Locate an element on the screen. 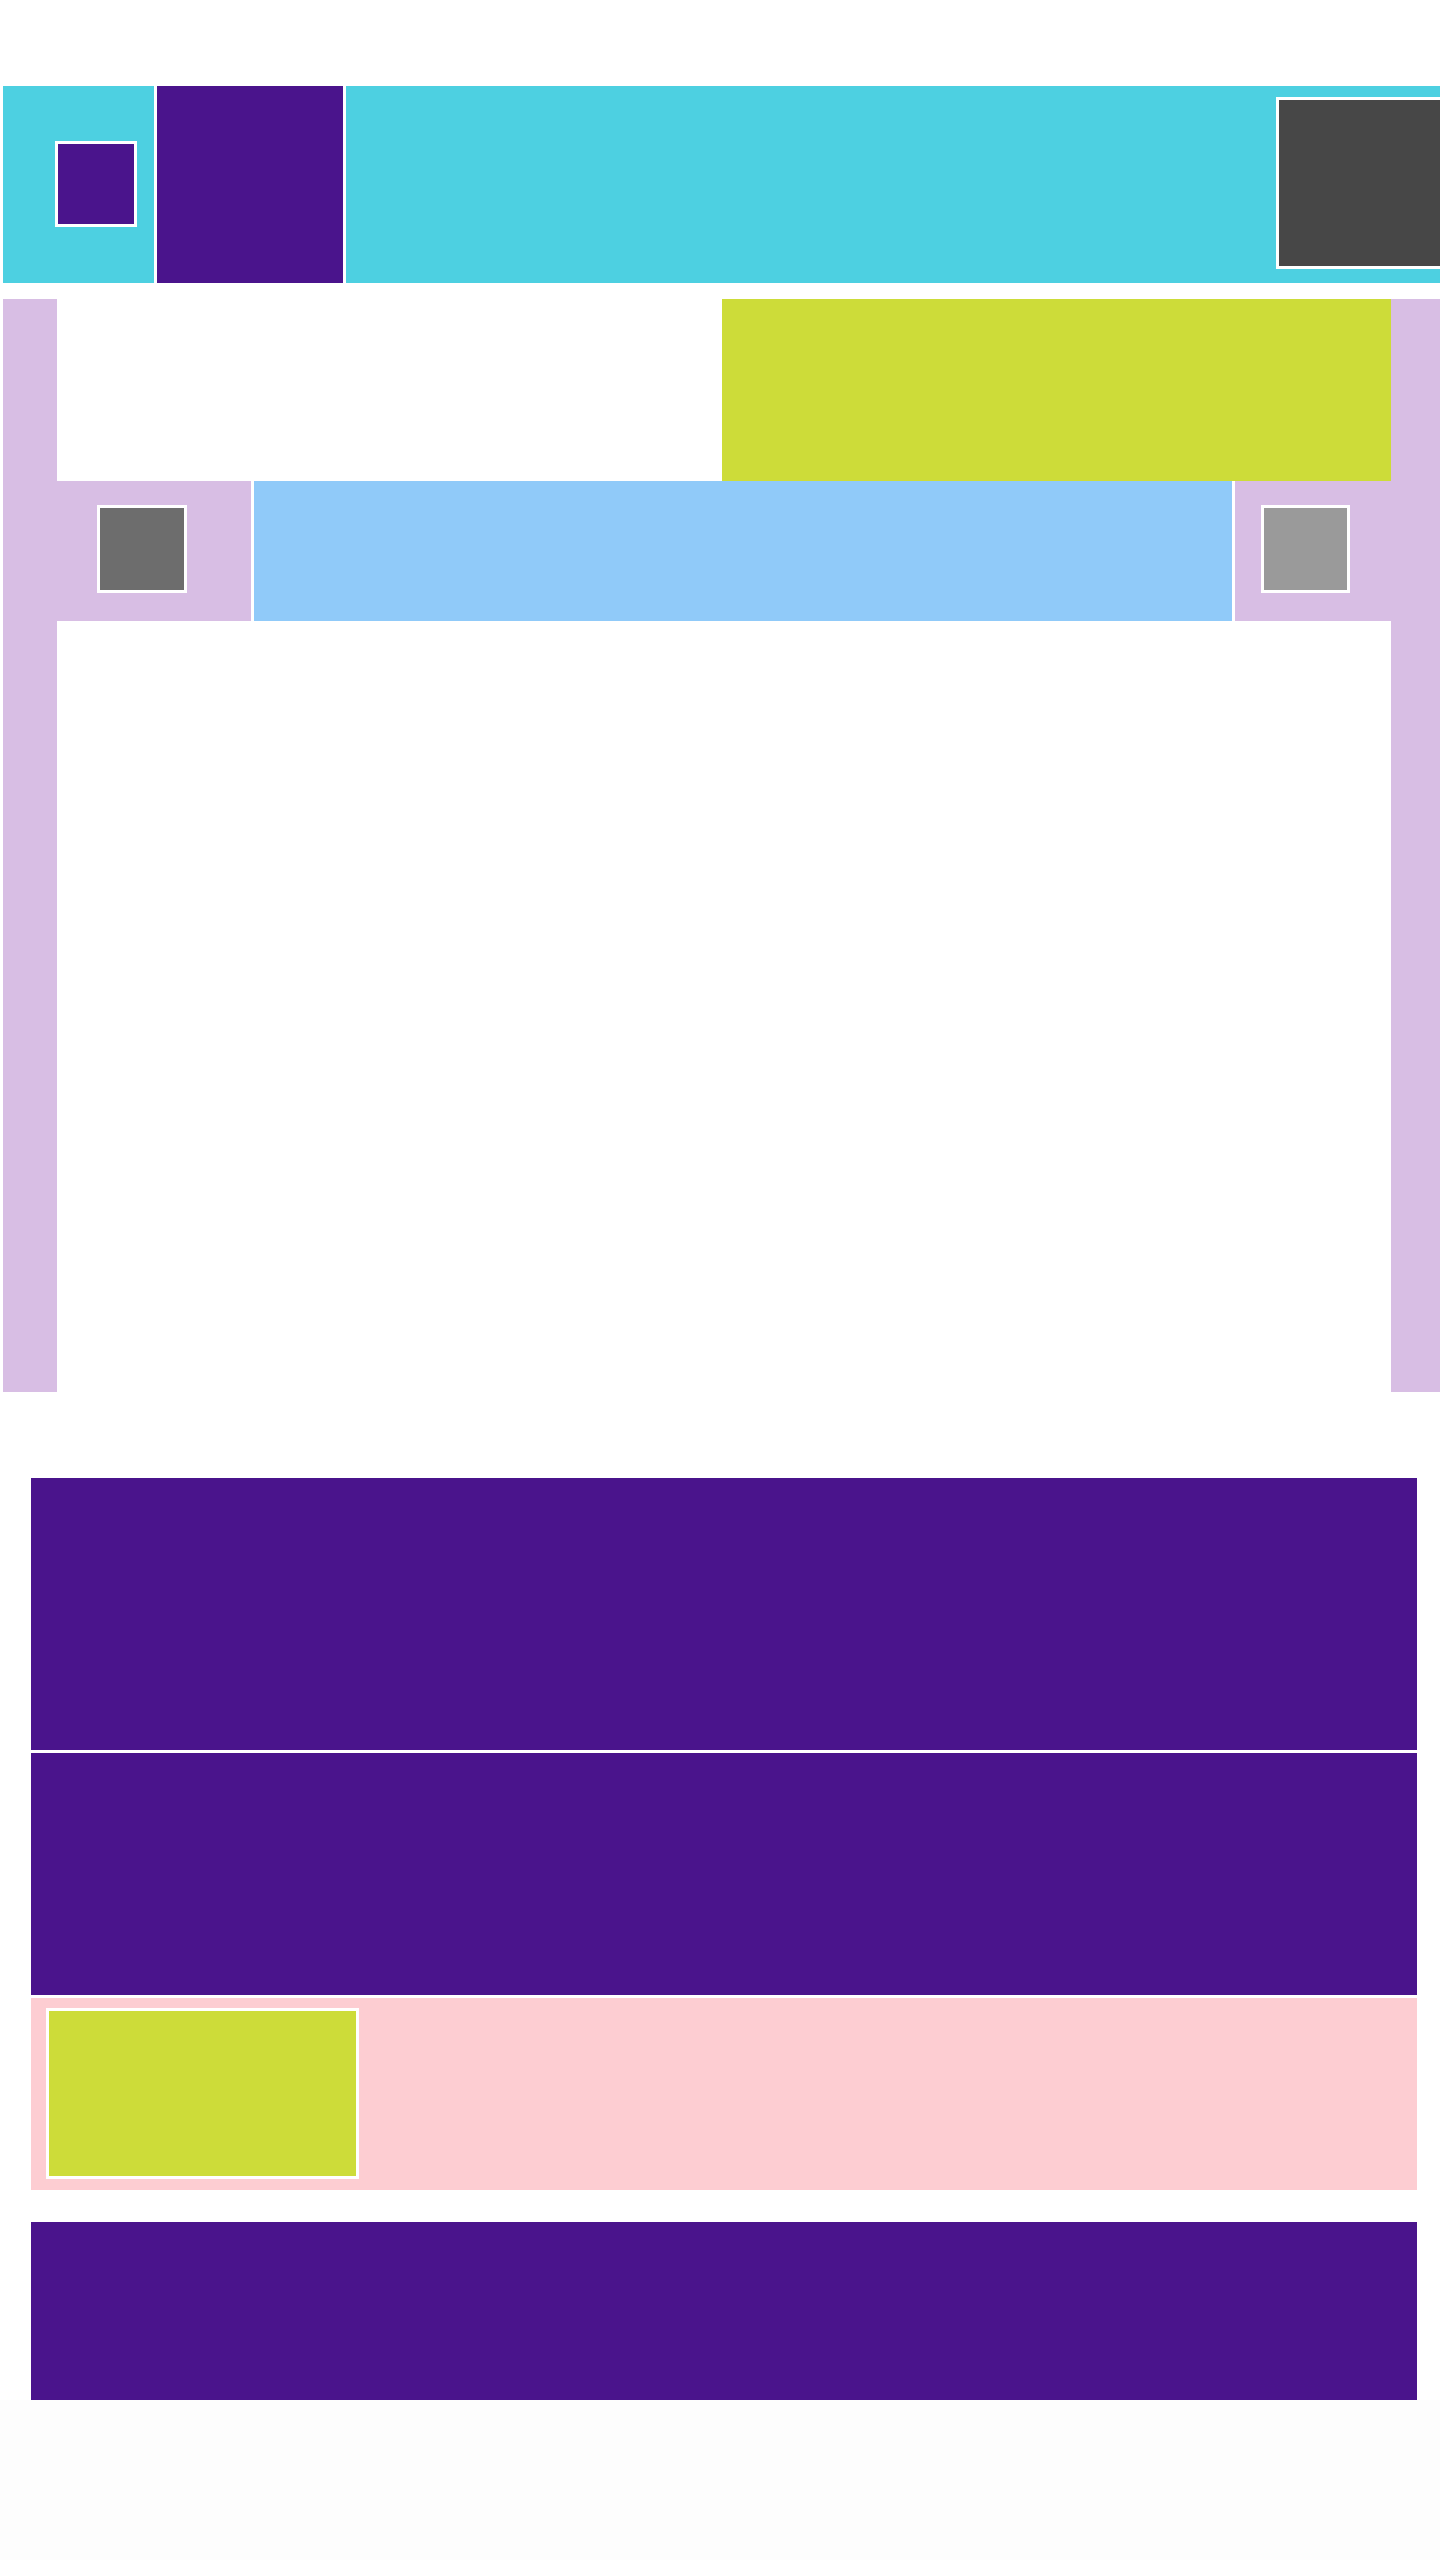  card-right-gutter is located at coordinates (1415, 845).